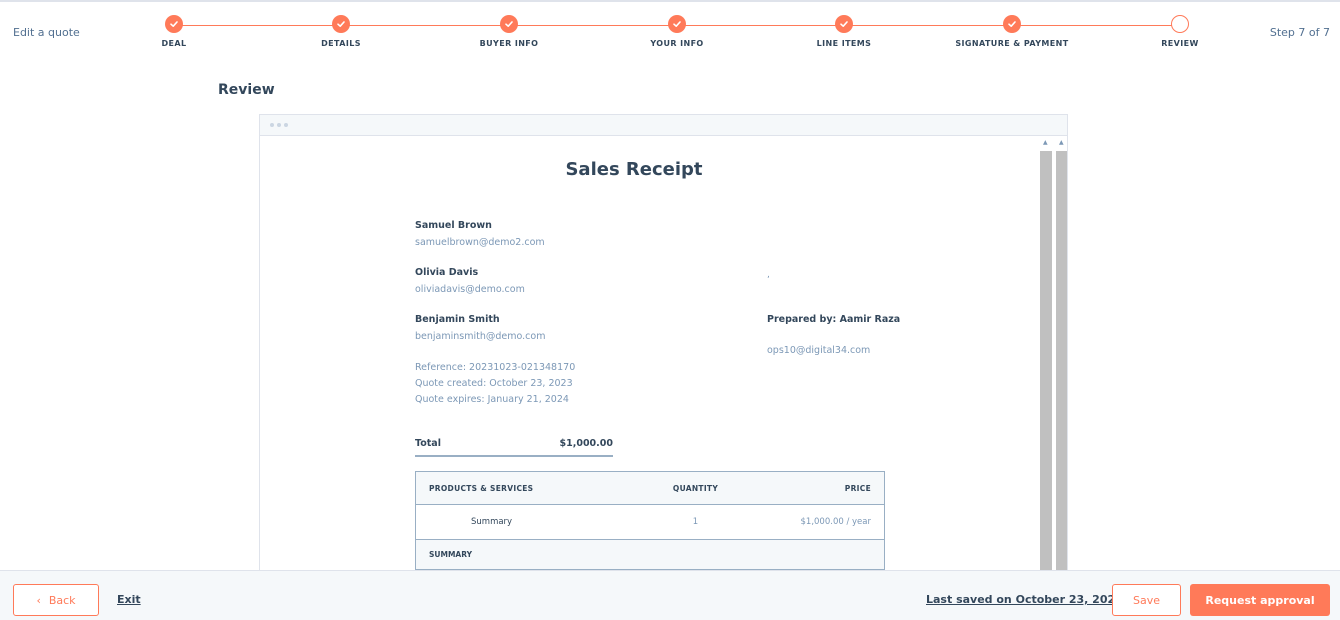 The image size is (1340, 620). What do you see at coordinates (509, 43) in the screenshot?
I see `step-label: BUYER INFO` at bounding box center [509, 43].